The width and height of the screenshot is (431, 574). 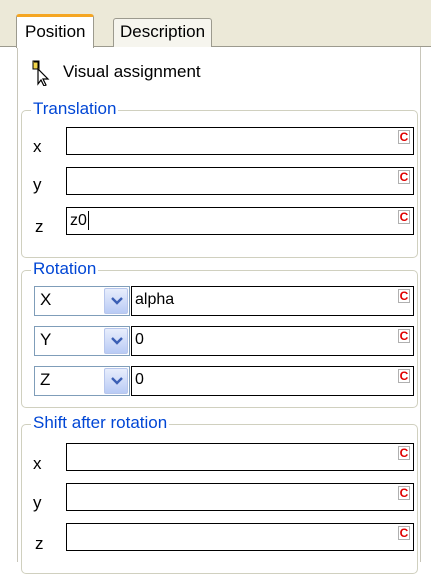 I want to click on rotation-axis-2-dropdown: Y, so click(x=82, y=341).